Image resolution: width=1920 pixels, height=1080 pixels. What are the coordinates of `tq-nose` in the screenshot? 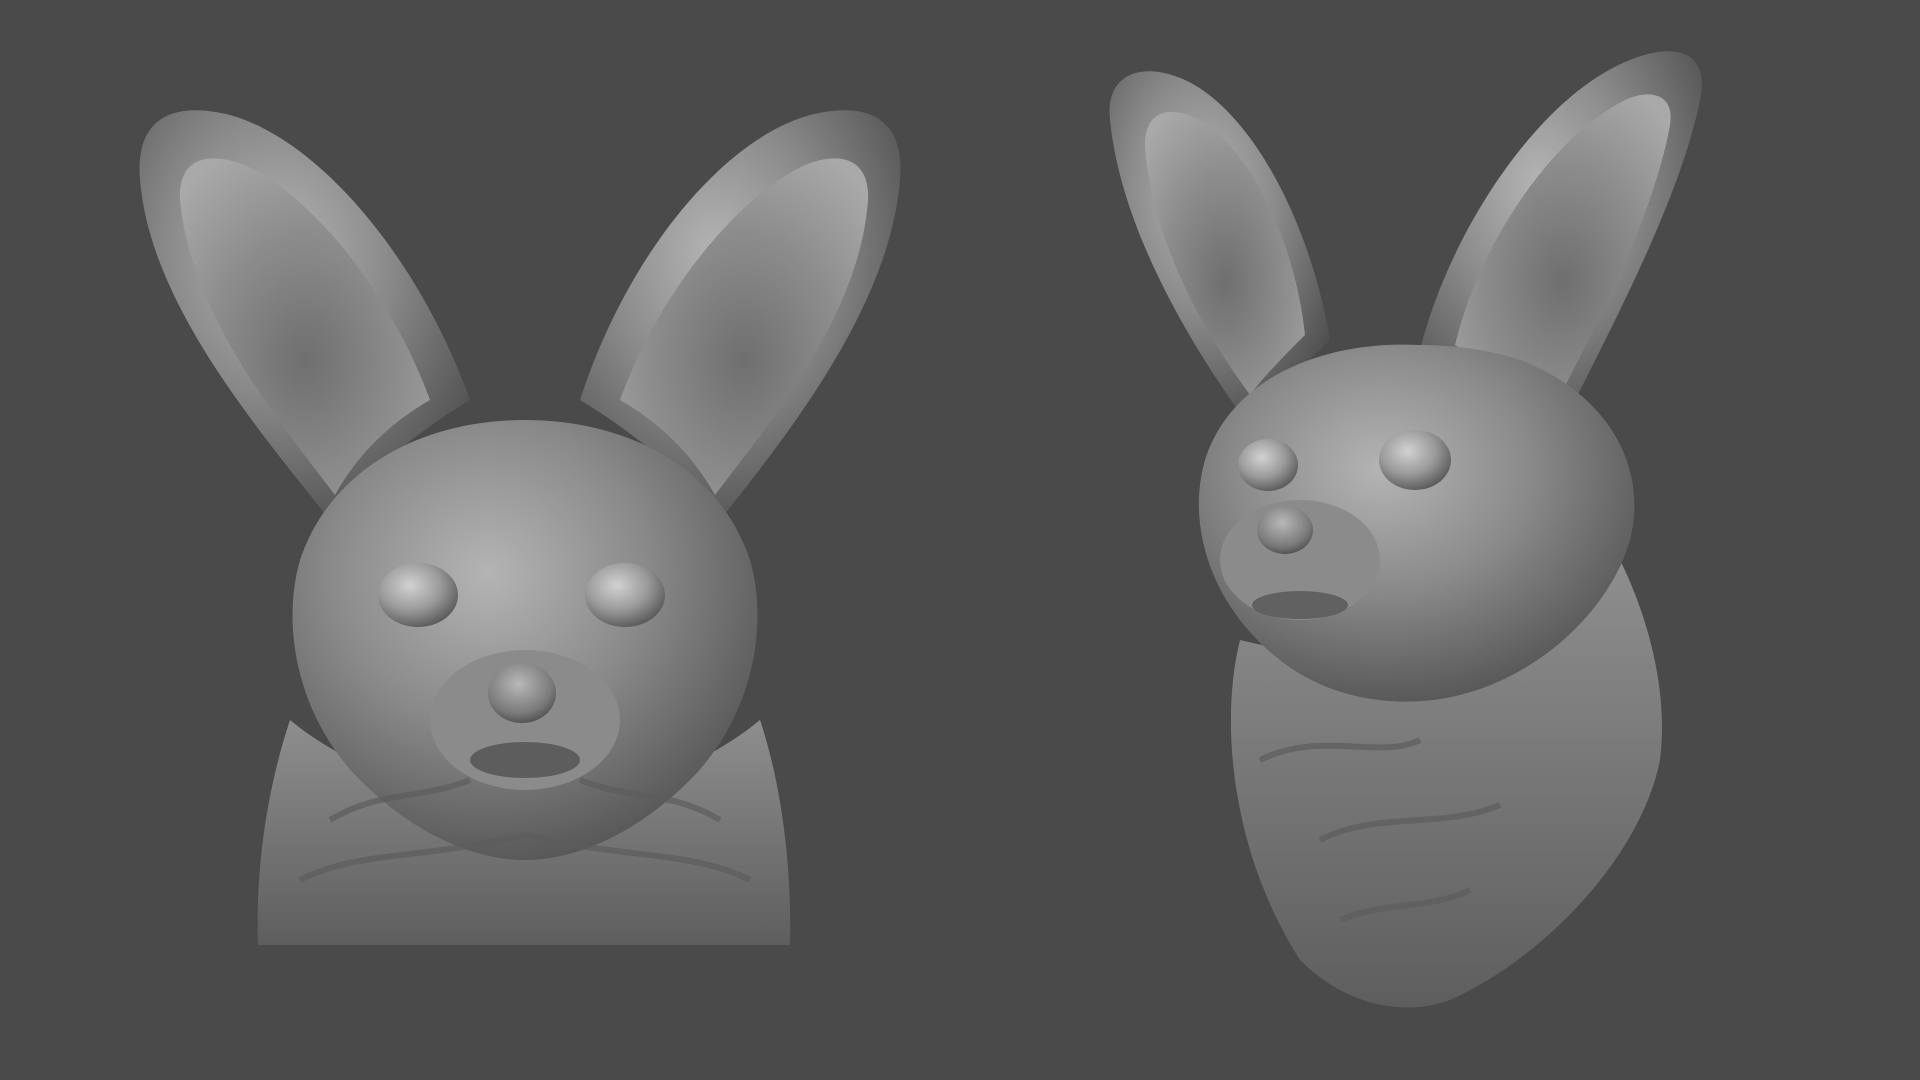 It's located at (1285, 530).